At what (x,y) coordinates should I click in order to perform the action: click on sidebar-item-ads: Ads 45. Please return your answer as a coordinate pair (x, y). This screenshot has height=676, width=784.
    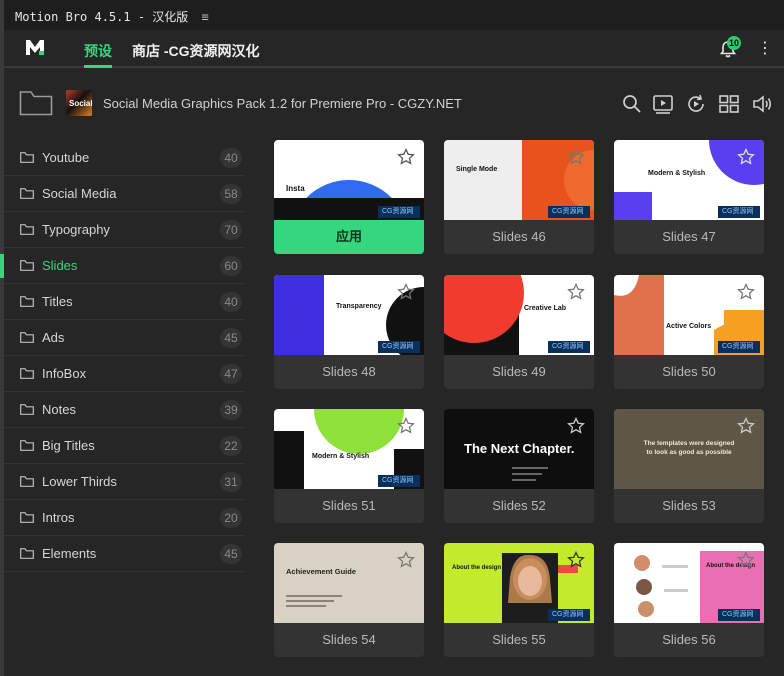
    Looking at the image, I should click on (124, 338).